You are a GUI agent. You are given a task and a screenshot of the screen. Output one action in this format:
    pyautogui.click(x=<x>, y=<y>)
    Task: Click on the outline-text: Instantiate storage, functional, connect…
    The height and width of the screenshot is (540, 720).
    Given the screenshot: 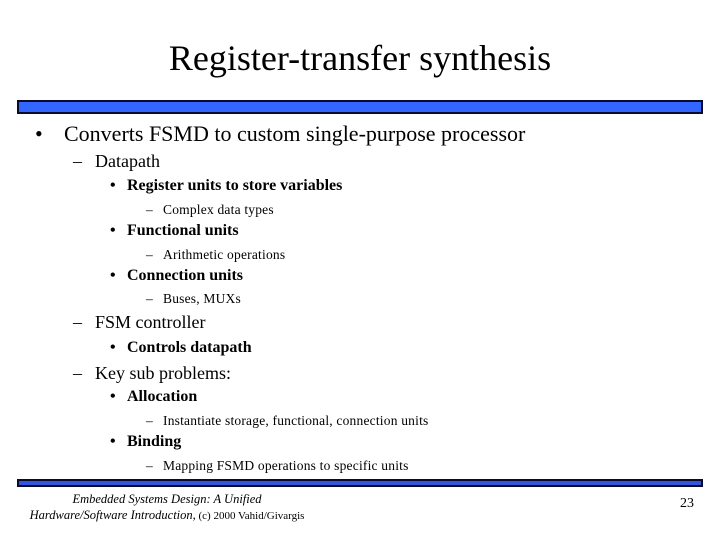 What is the action you would take?
    pyautogui.click(x=296, y=420)
    